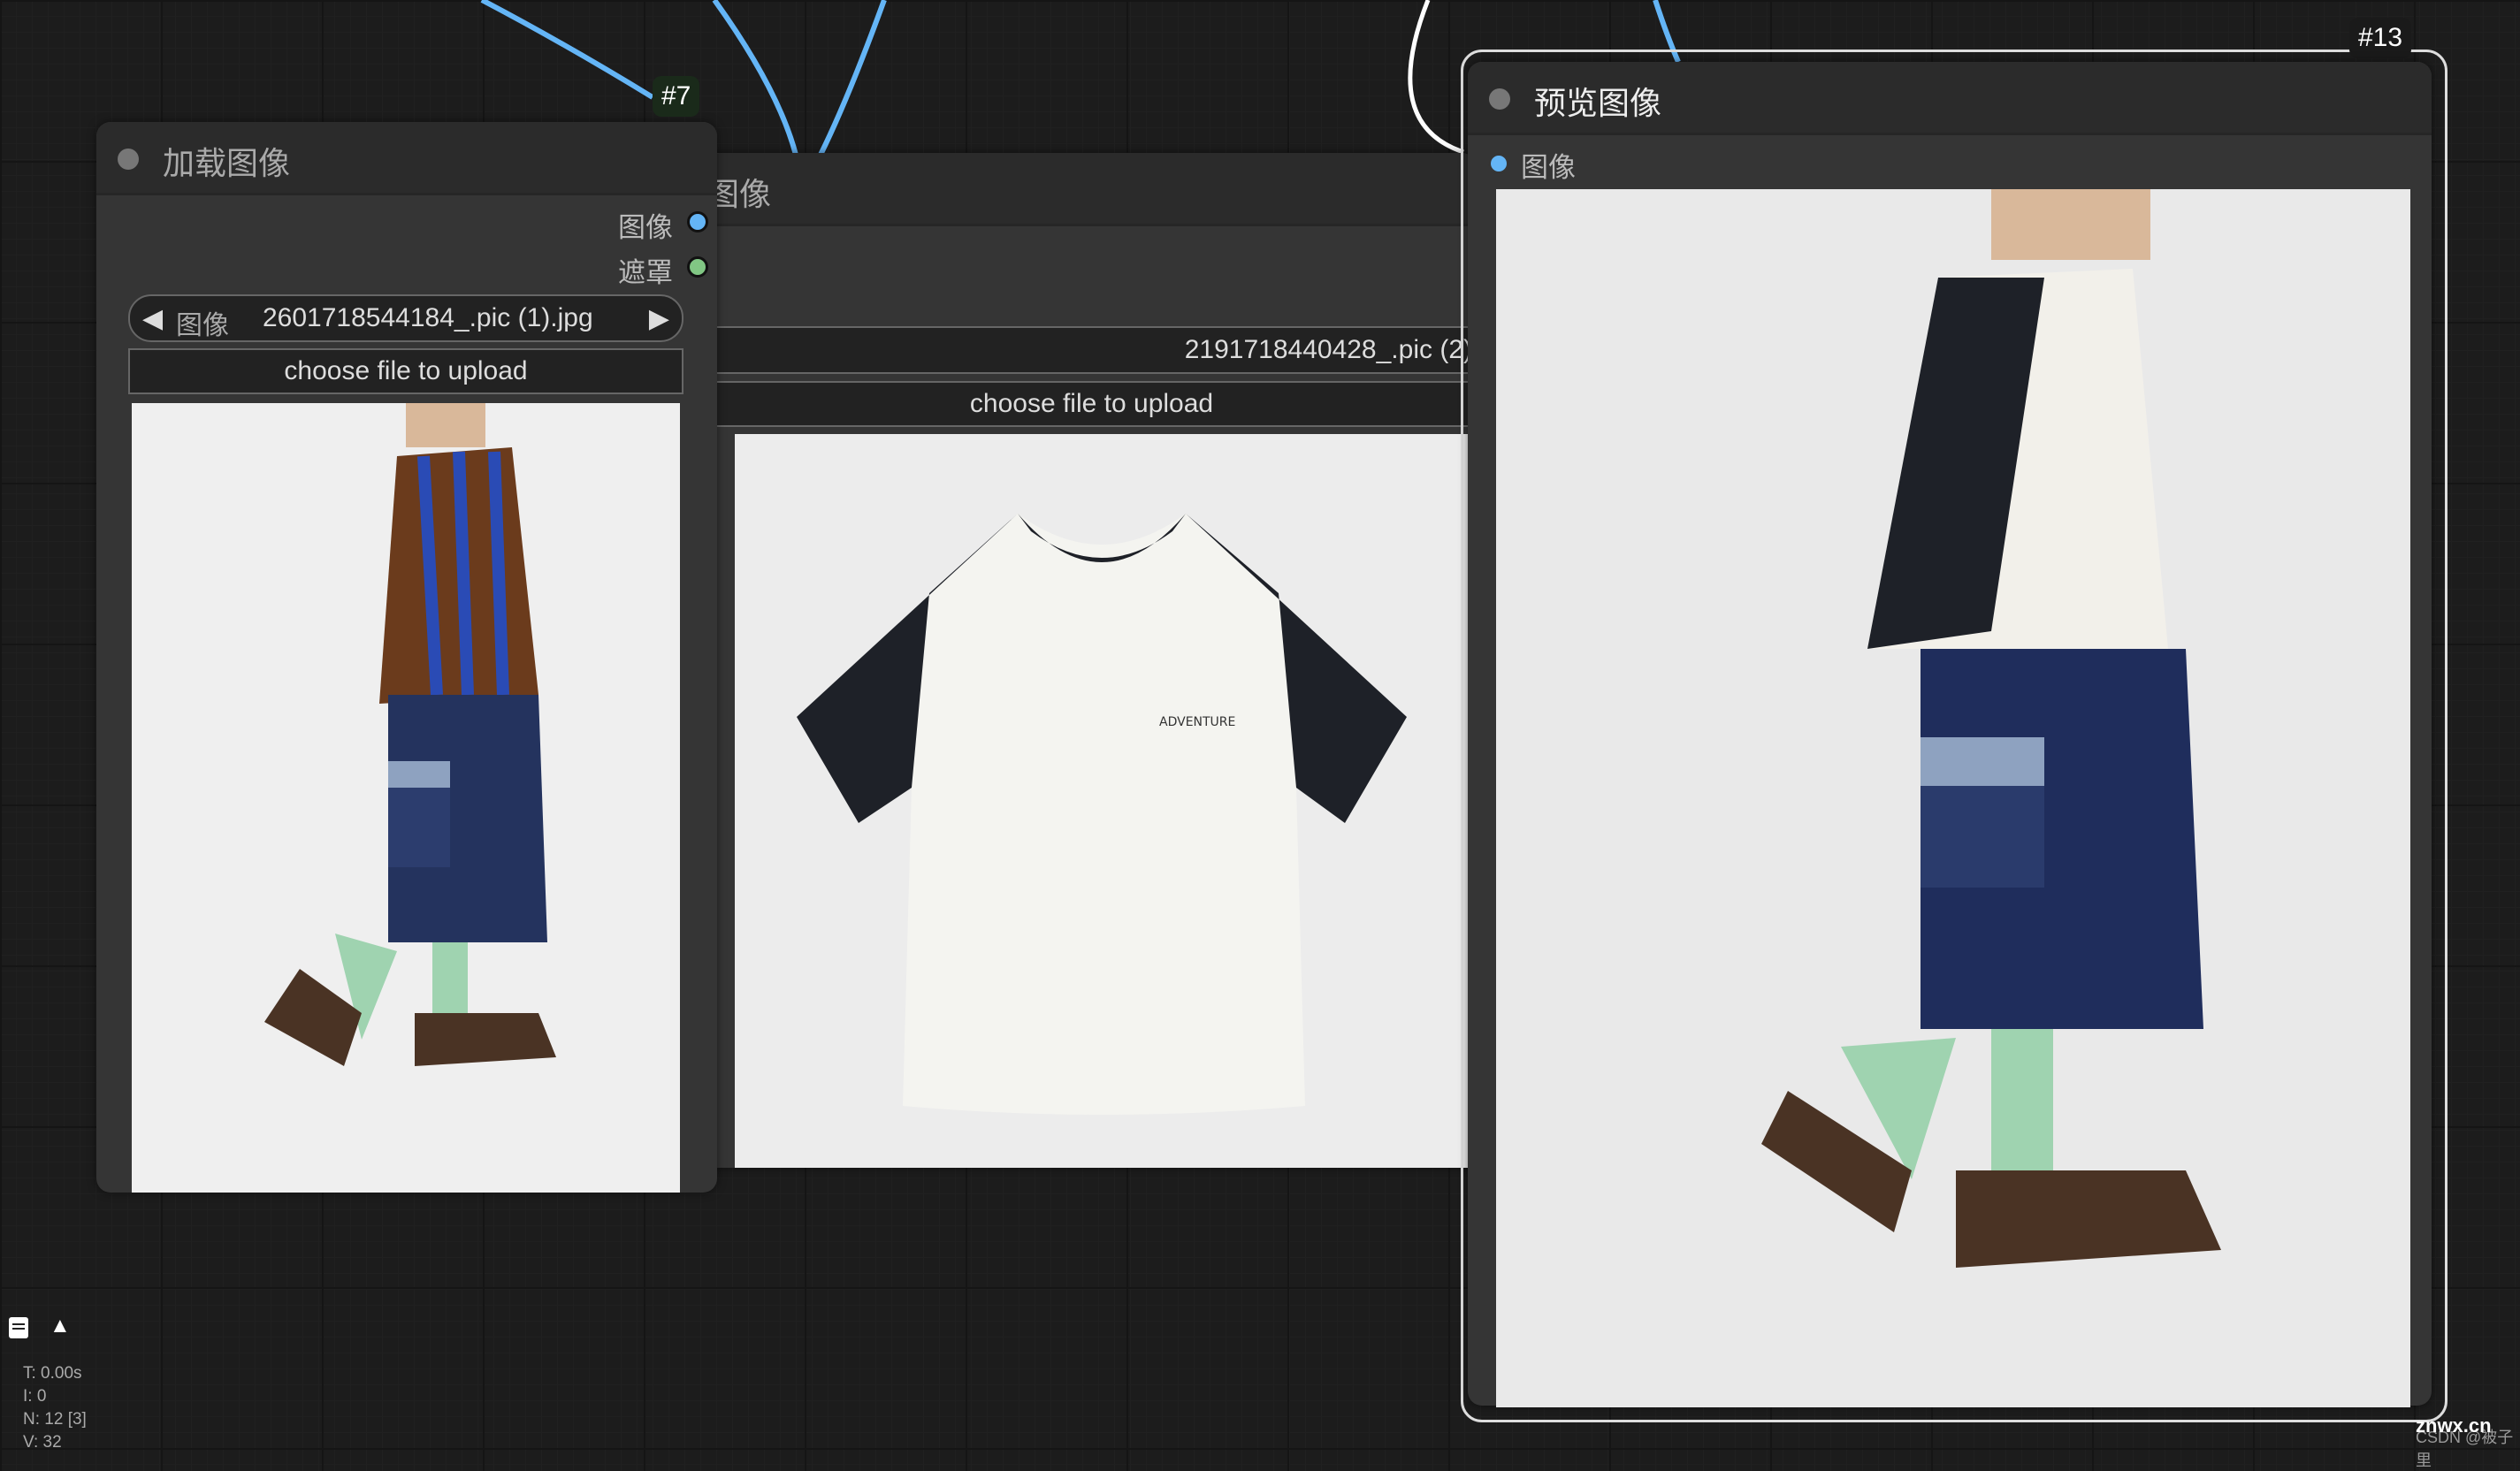  What do you see at coordinates (1091, 350) in the screenshot?
I see `image-select: 2191718440428_.pic (2)` at bounding box center [1091, 350].